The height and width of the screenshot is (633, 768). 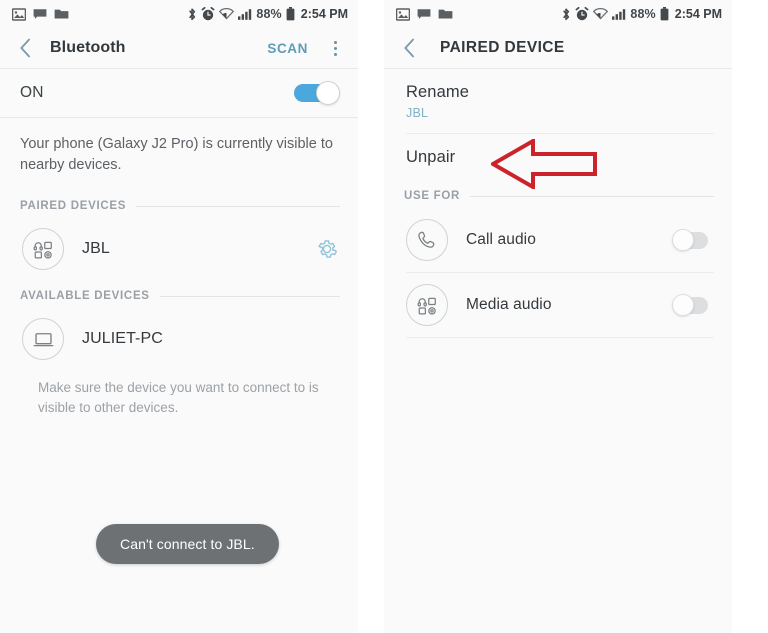 What do you see at coordinates (427, 240) in the screenshot?
I see `phone-handset-icon` at bounding box center [427, 240].